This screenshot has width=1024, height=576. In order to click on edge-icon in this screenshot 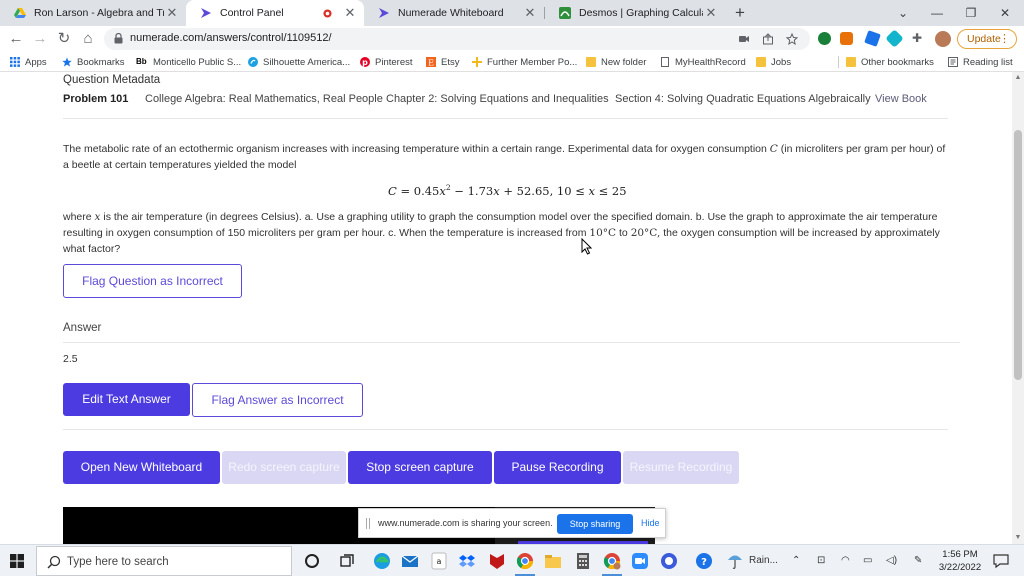, I will do `click(382, 561)`.